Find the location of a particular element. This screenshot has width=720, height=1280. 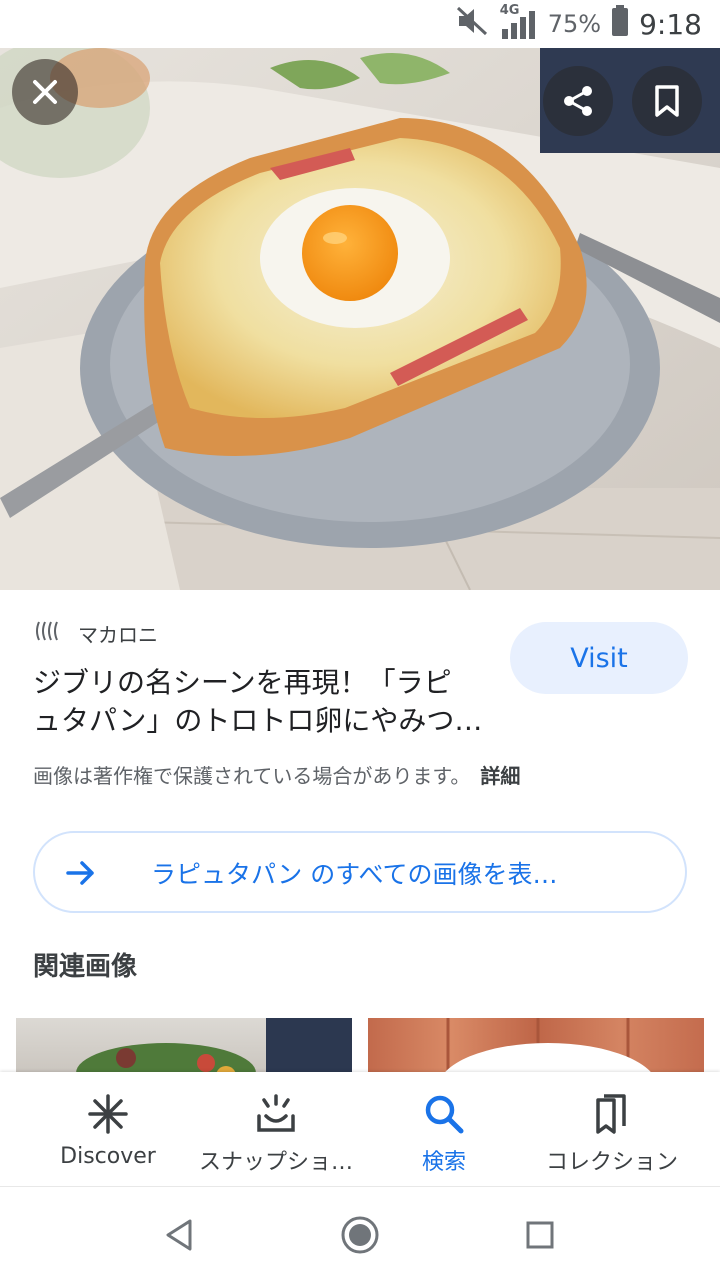

source-logo-icon is located at coordinates (49, 633).